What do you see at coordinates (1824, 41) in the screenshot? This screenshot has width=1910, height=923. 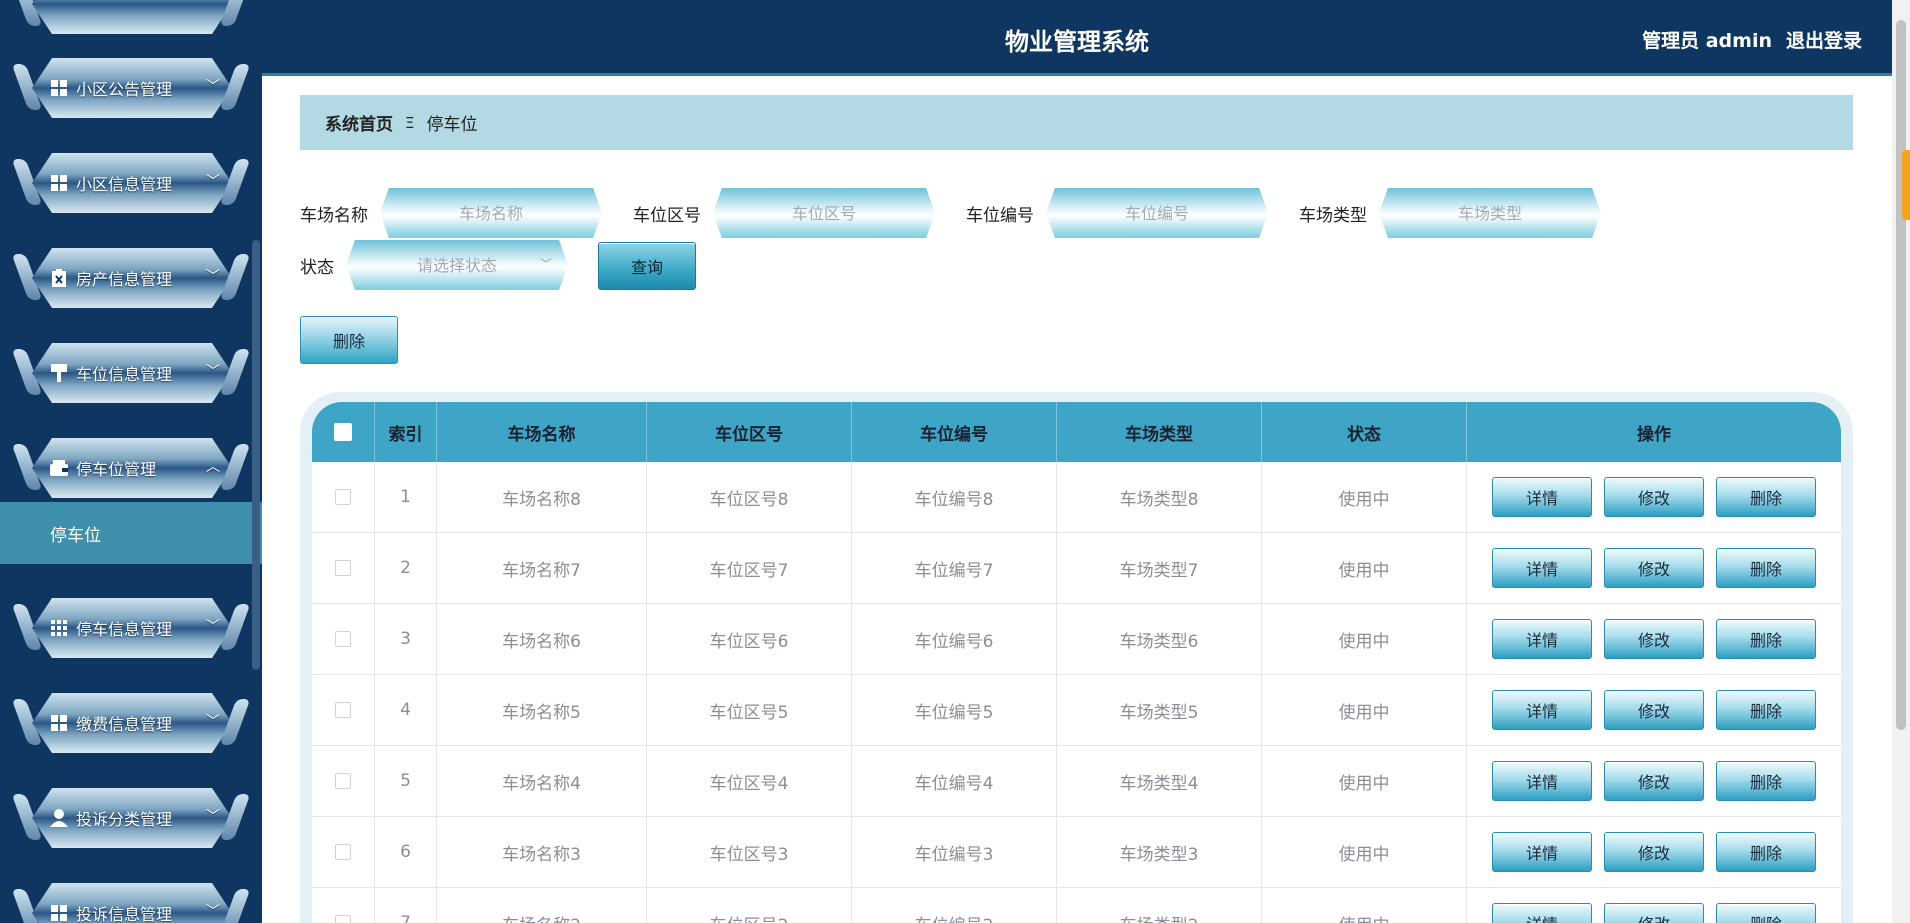 I see `logout-link: 退出登录` at bounding box center [1824, 41].